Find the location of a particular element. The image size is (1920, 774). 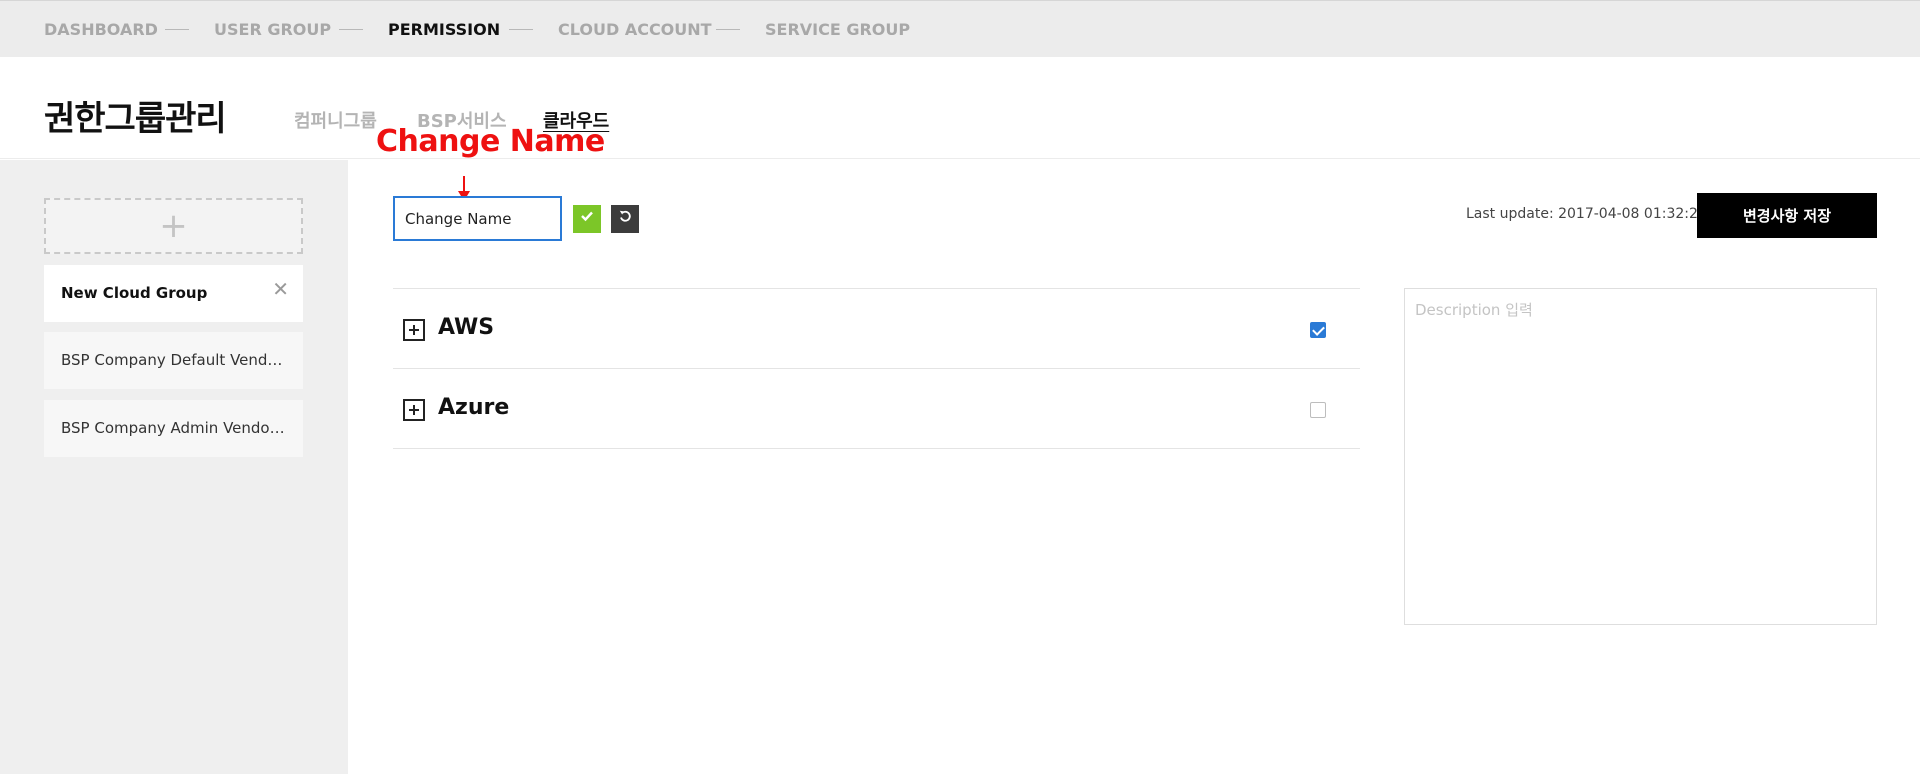

confirm-name-button is located at coordinates (587, 219).